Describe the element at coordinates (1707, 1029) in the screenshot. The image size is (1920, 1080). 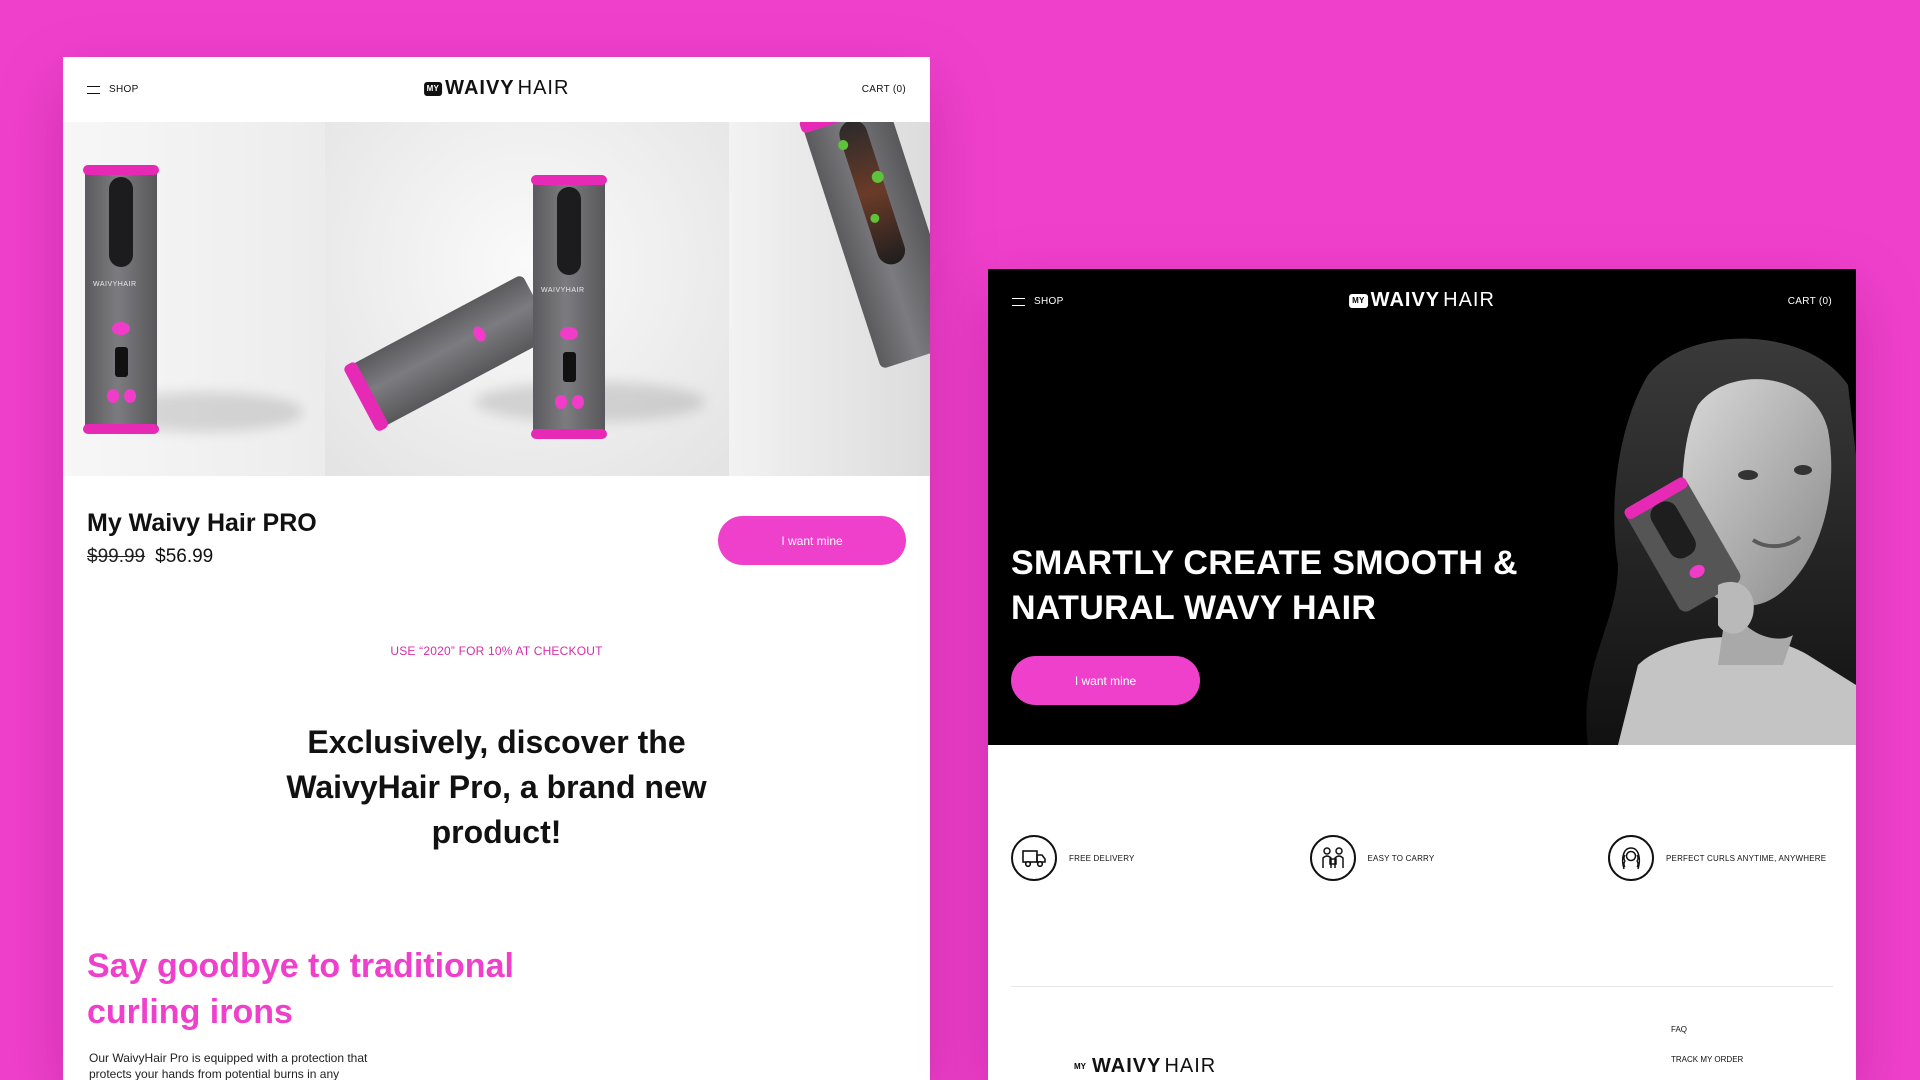
I see `faq-link: FAQ` at that location.